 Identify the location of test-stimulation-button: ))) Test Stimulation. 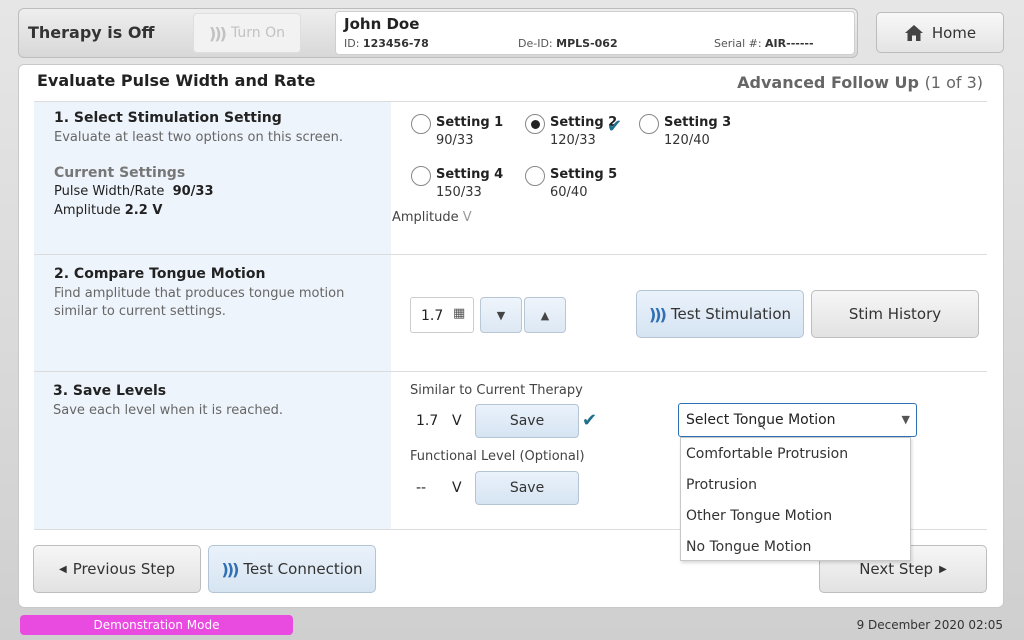
(720, 314).